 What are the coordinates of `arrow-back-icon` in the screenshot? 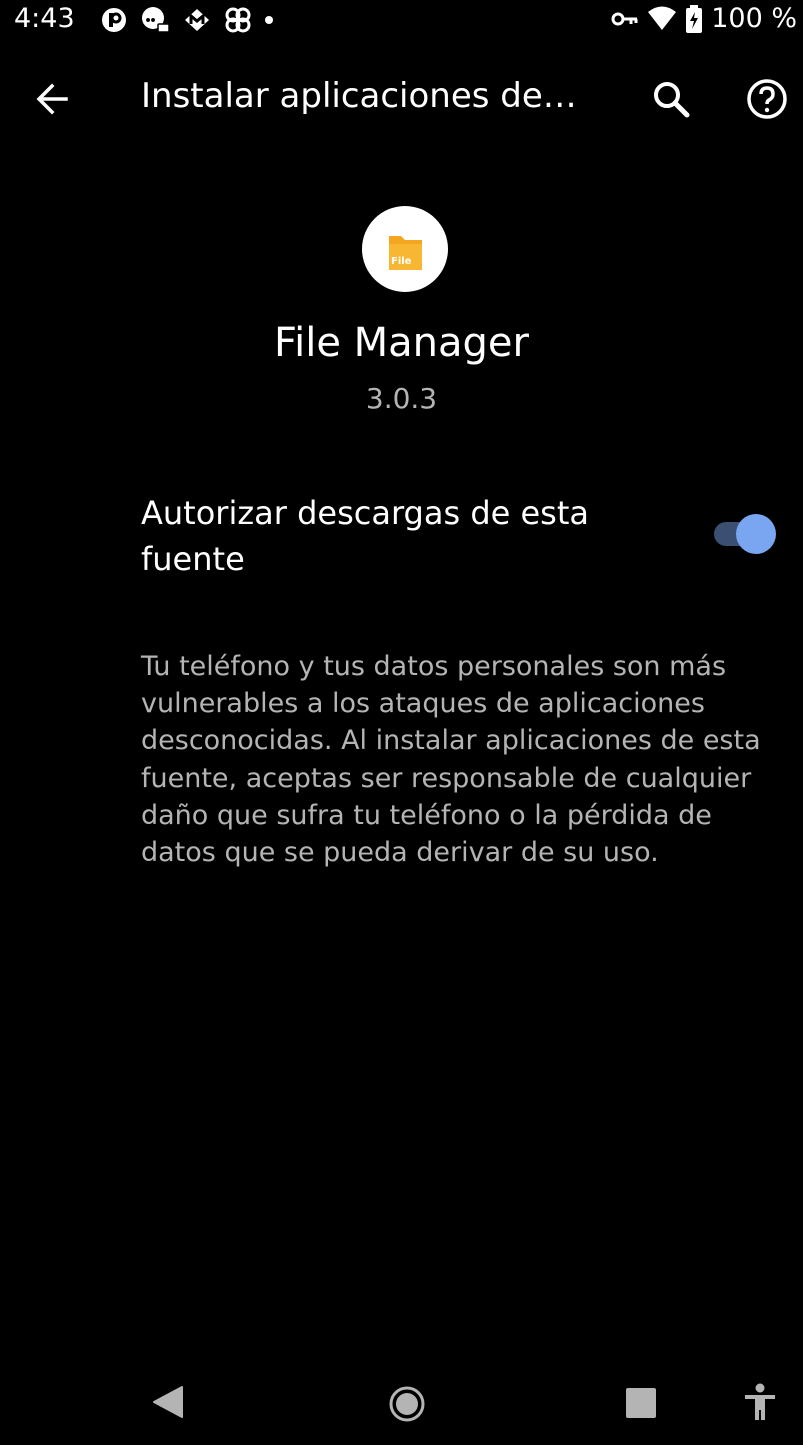 It's located at (52, 99).